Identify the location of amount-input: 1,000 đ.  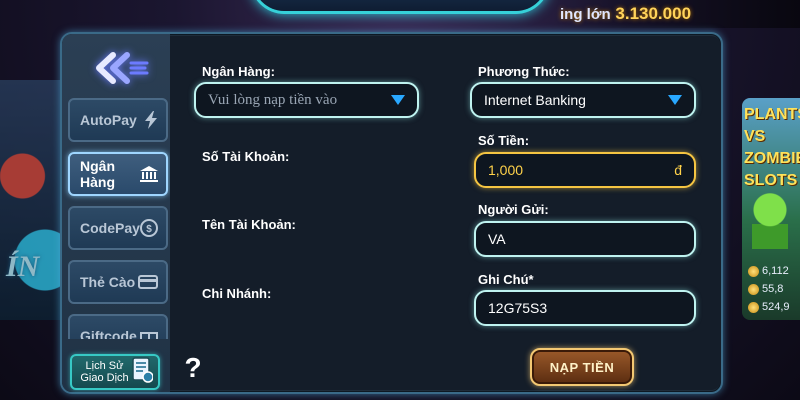
(585, 170).